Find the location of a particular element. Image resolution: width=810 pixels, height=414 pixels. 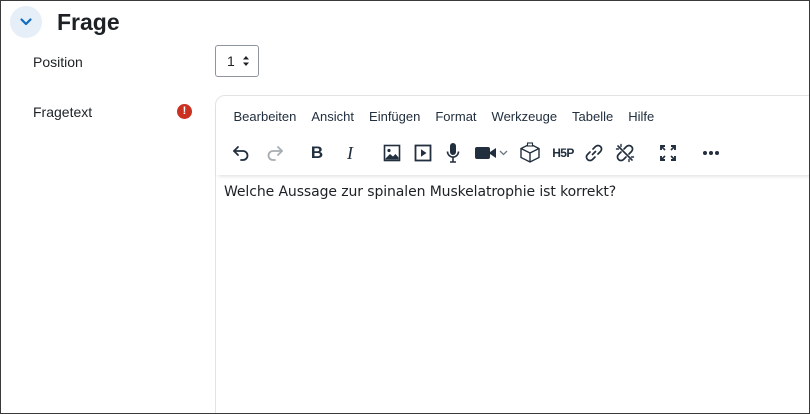

more-icon is located at coordinates (711, 153).